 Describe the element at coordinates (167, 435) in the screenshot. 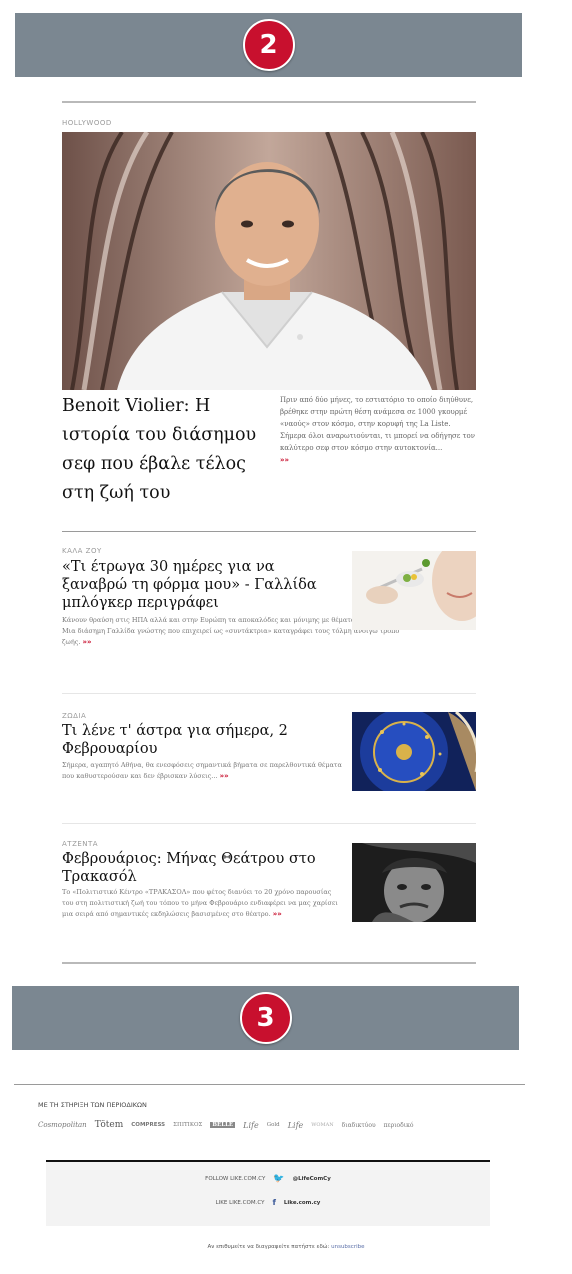

I see `feature-title-line: ιστορία του διάσημου` at that location.